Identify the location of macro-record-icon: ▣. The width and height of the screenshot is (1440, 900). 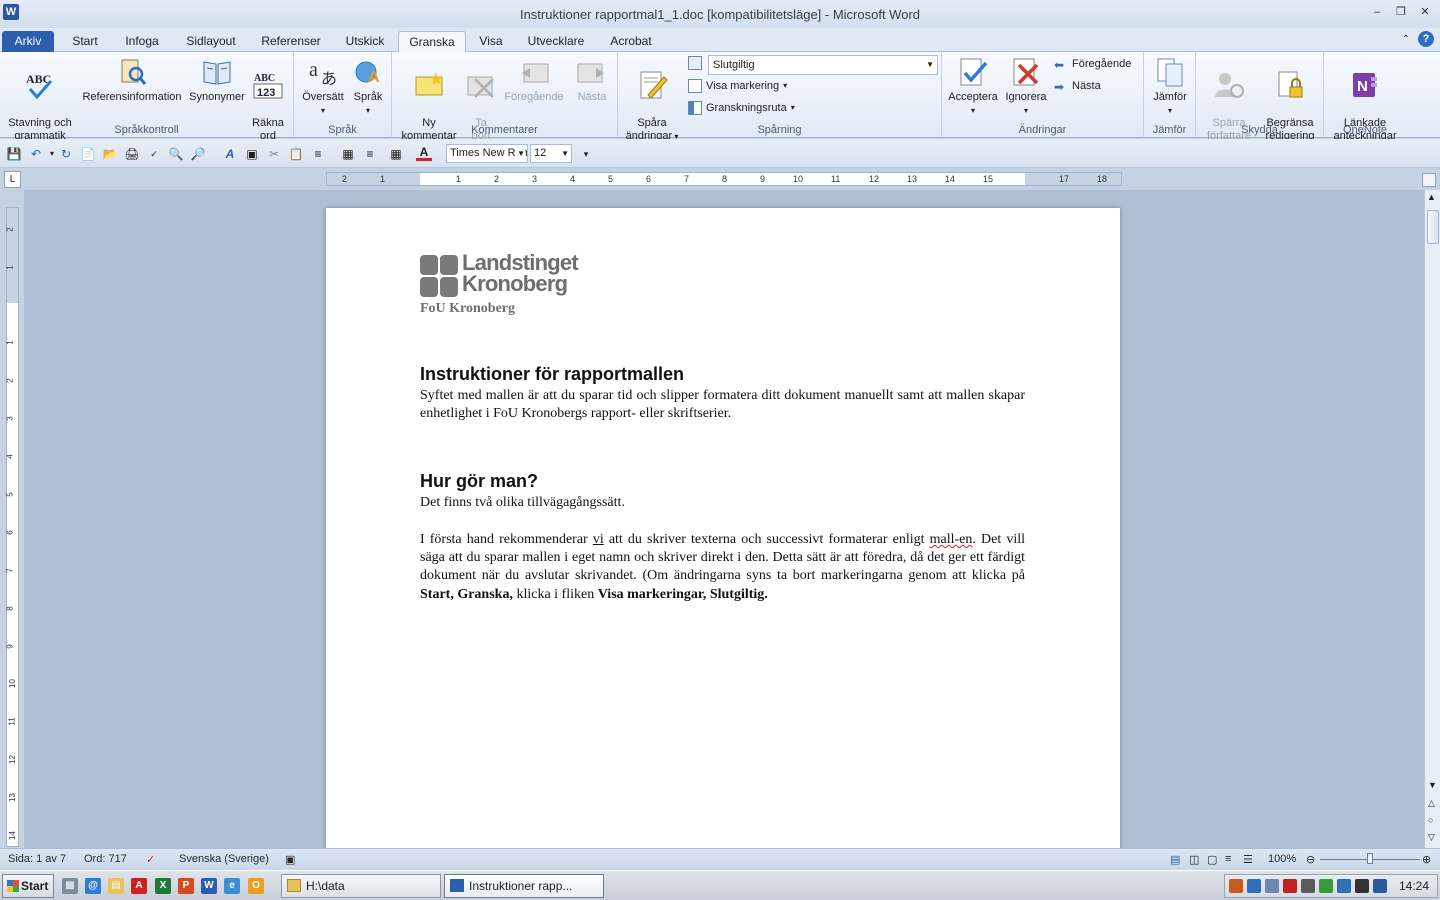
(290, 859).